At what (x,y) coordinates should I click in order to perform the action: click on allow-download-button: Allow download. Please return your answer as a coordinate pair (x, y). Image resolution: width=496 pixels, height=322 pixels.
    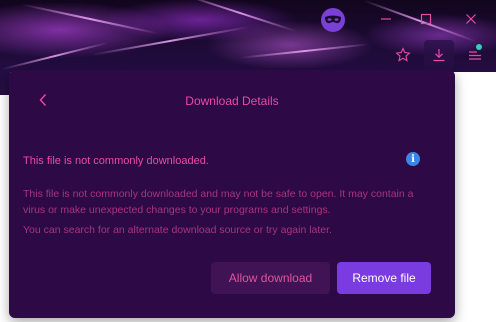
    Looking at the image, I should click on (270, 278).